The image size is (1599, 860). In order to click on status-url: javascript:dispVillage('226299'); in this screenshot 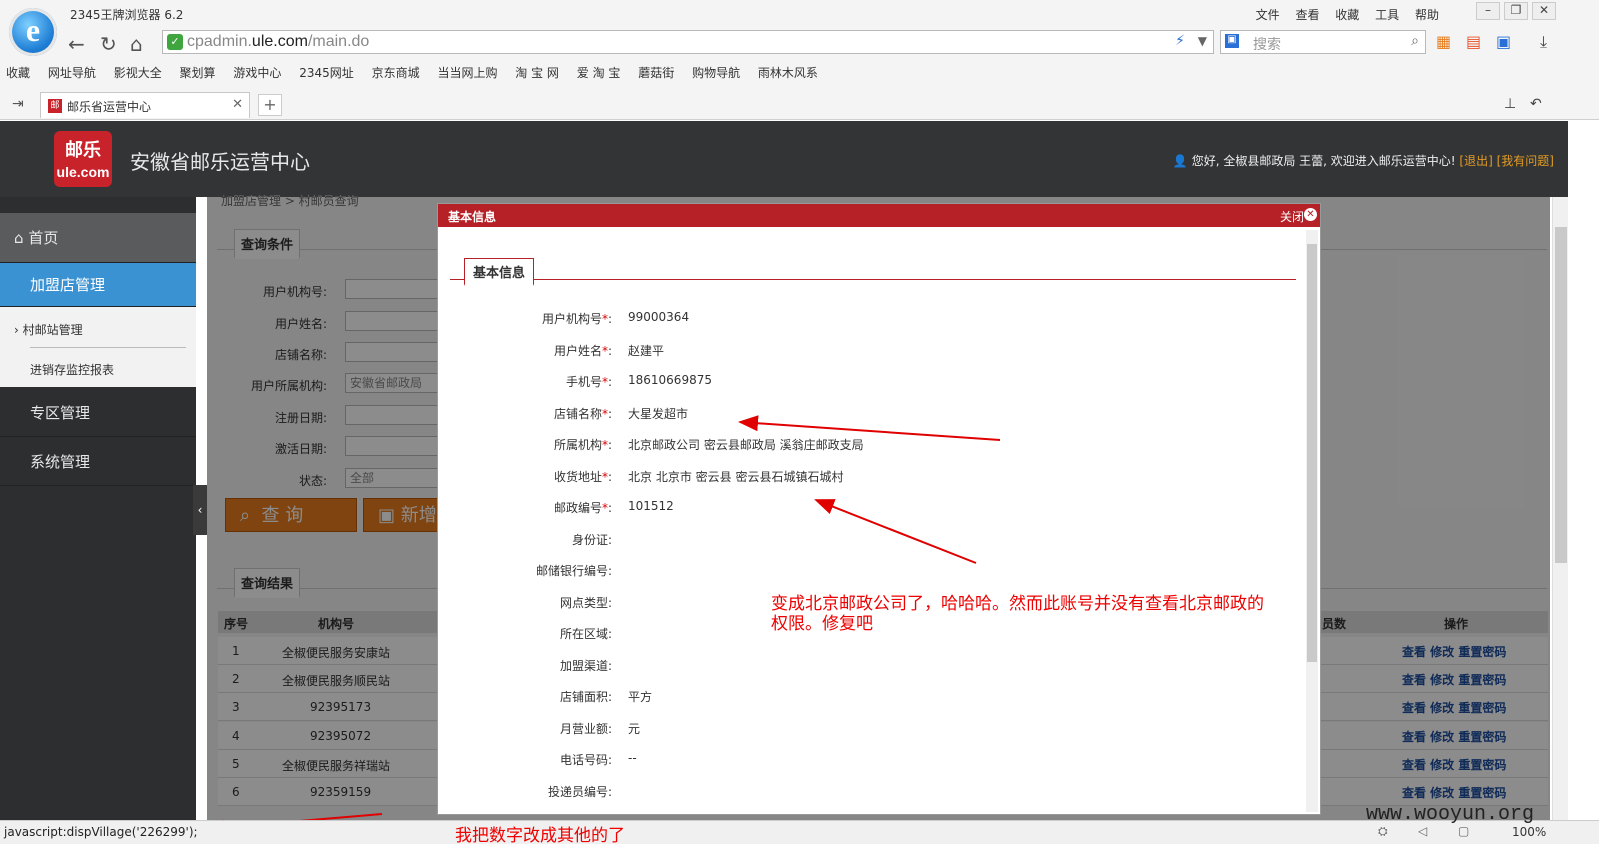, I will do `click(101, 832)`.